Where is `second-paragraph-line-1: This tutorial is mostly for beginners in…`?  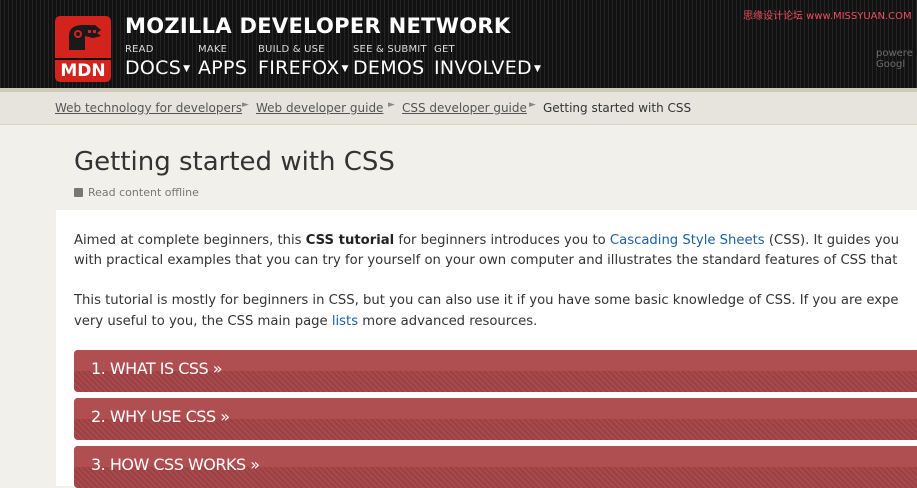
second-paragraph-line-1: This tutorial is mostly for beginners in… is located at coordinates (486, 300).